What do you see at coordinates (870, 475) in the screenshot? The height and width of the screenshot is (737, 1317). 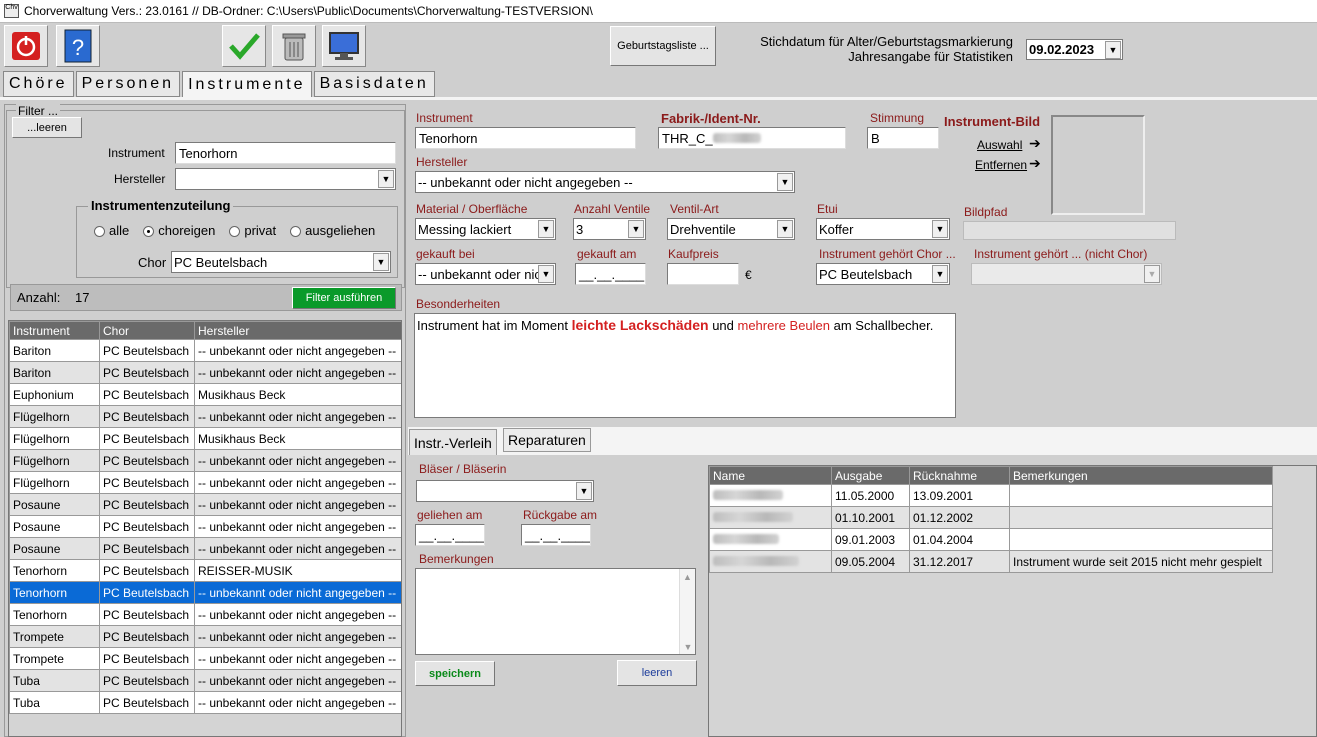 I see `column-header: Ausgabe` at bounding box center [870, 475].